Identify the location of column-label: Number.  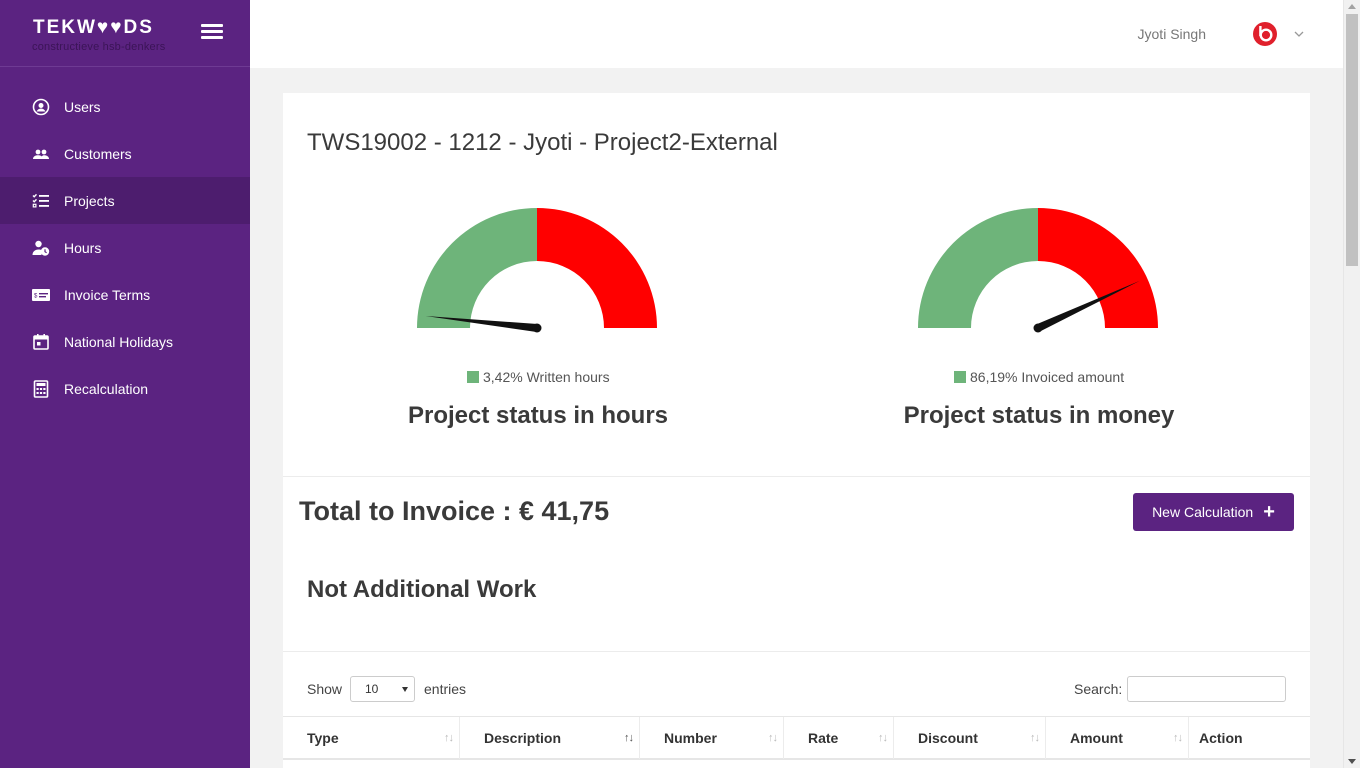
(690, 738).